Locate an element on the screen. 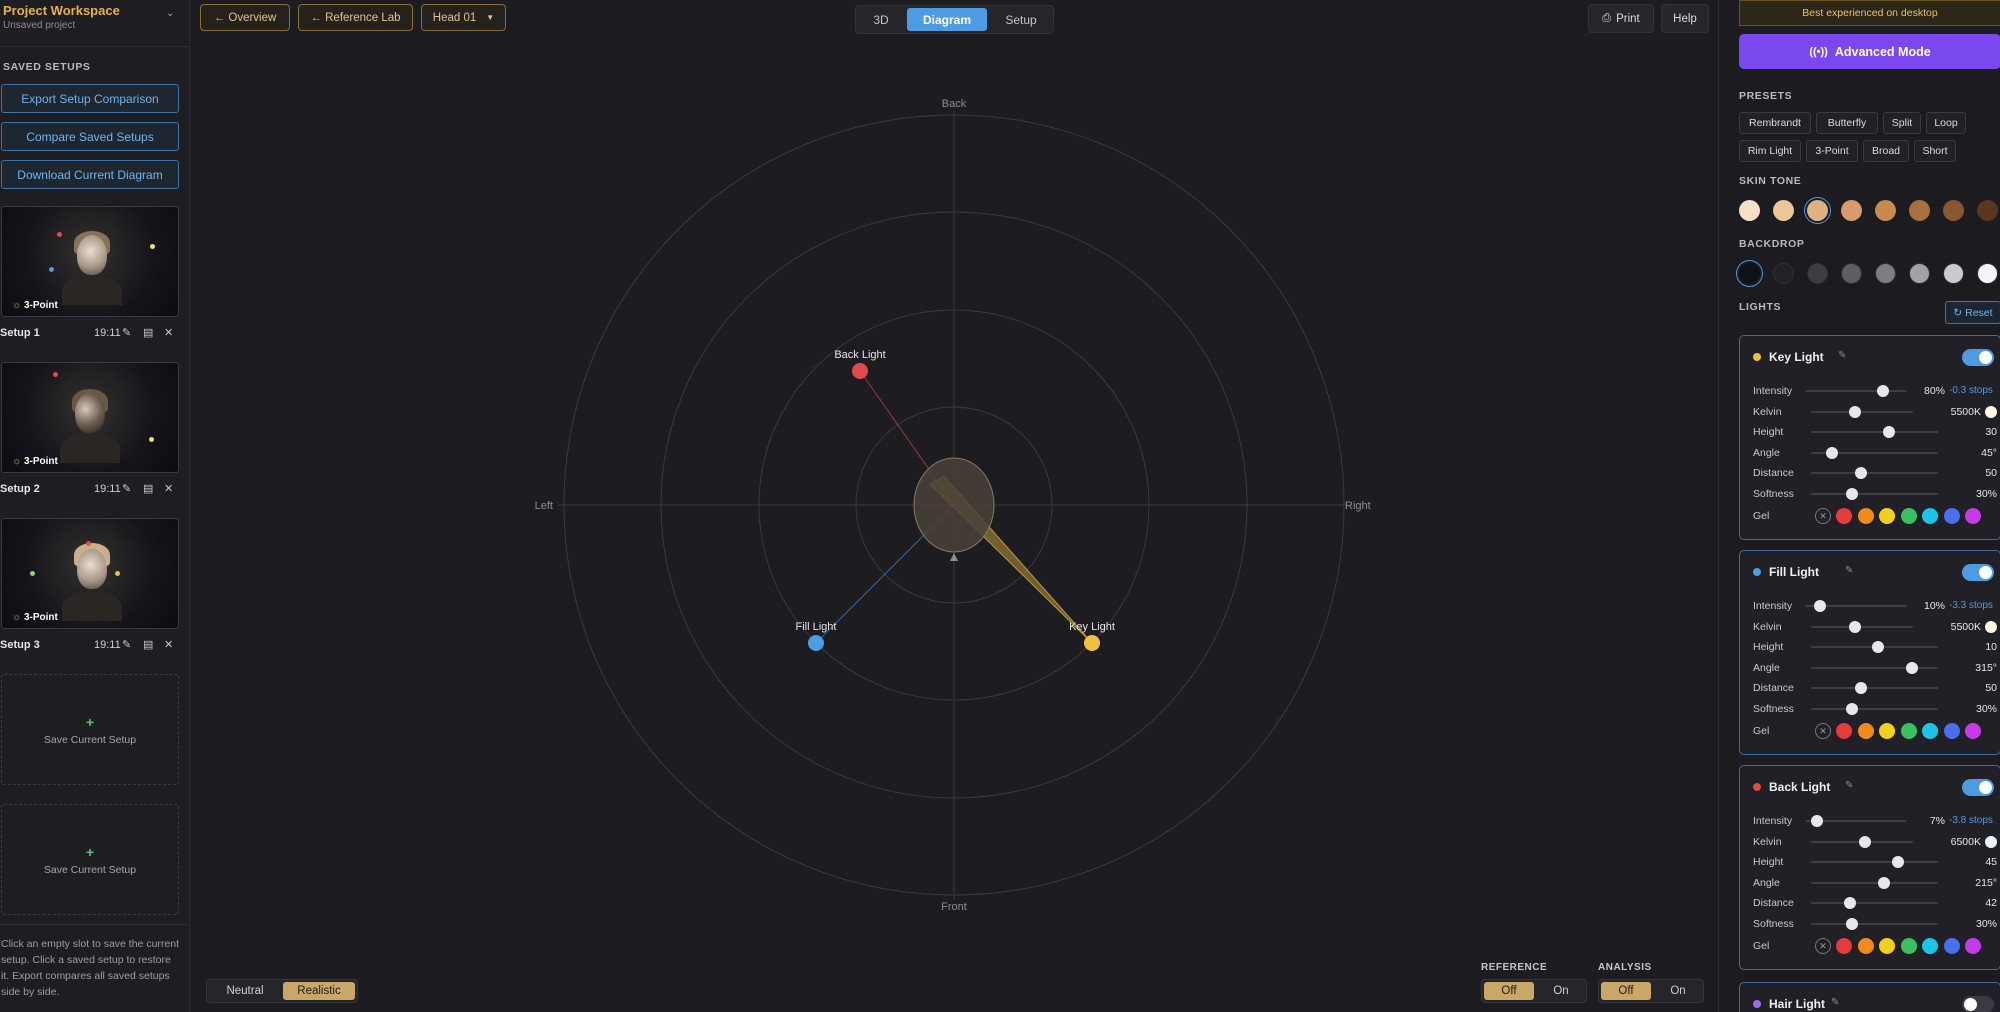 This screenshot has height=1012, width=2000. preset-short: Short is located at coordinates (1935, 151).